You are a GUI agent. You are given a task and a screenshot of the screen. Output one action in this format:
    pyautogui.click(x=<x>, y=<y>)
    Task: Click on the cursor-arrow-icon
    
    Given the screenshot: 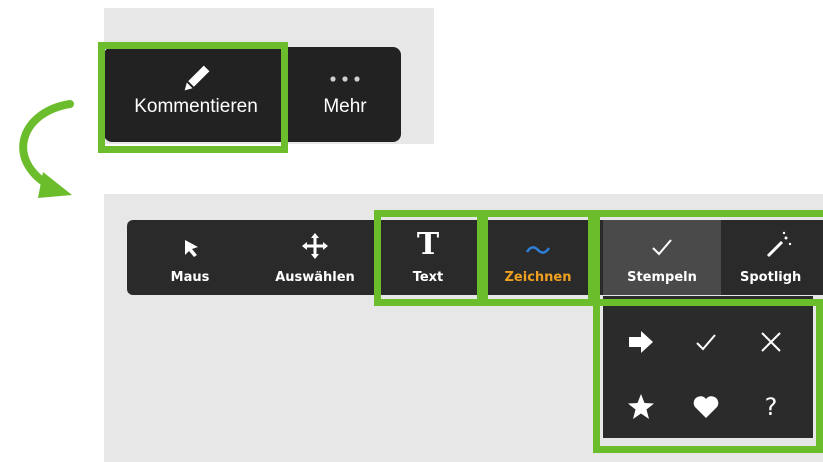 What is the action you would take?
    pyautogui.click(x=190, y=245)
    